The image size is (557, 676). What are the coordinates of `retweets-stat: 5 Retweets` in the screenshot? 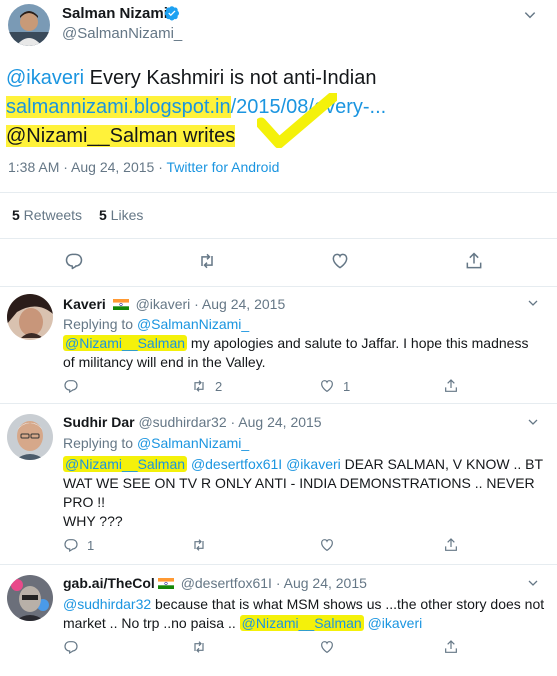 It's located at (47, 215).